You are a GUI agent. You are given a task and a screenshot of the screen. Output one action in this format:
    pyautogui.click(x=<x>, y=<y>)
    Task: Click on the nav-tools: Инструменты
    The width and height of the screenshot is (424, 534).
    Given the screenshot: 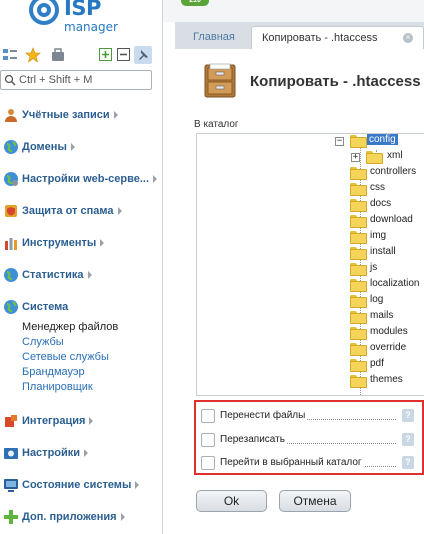 What is the action you would take?
    pyautogui.click(x=80, y=243)
    